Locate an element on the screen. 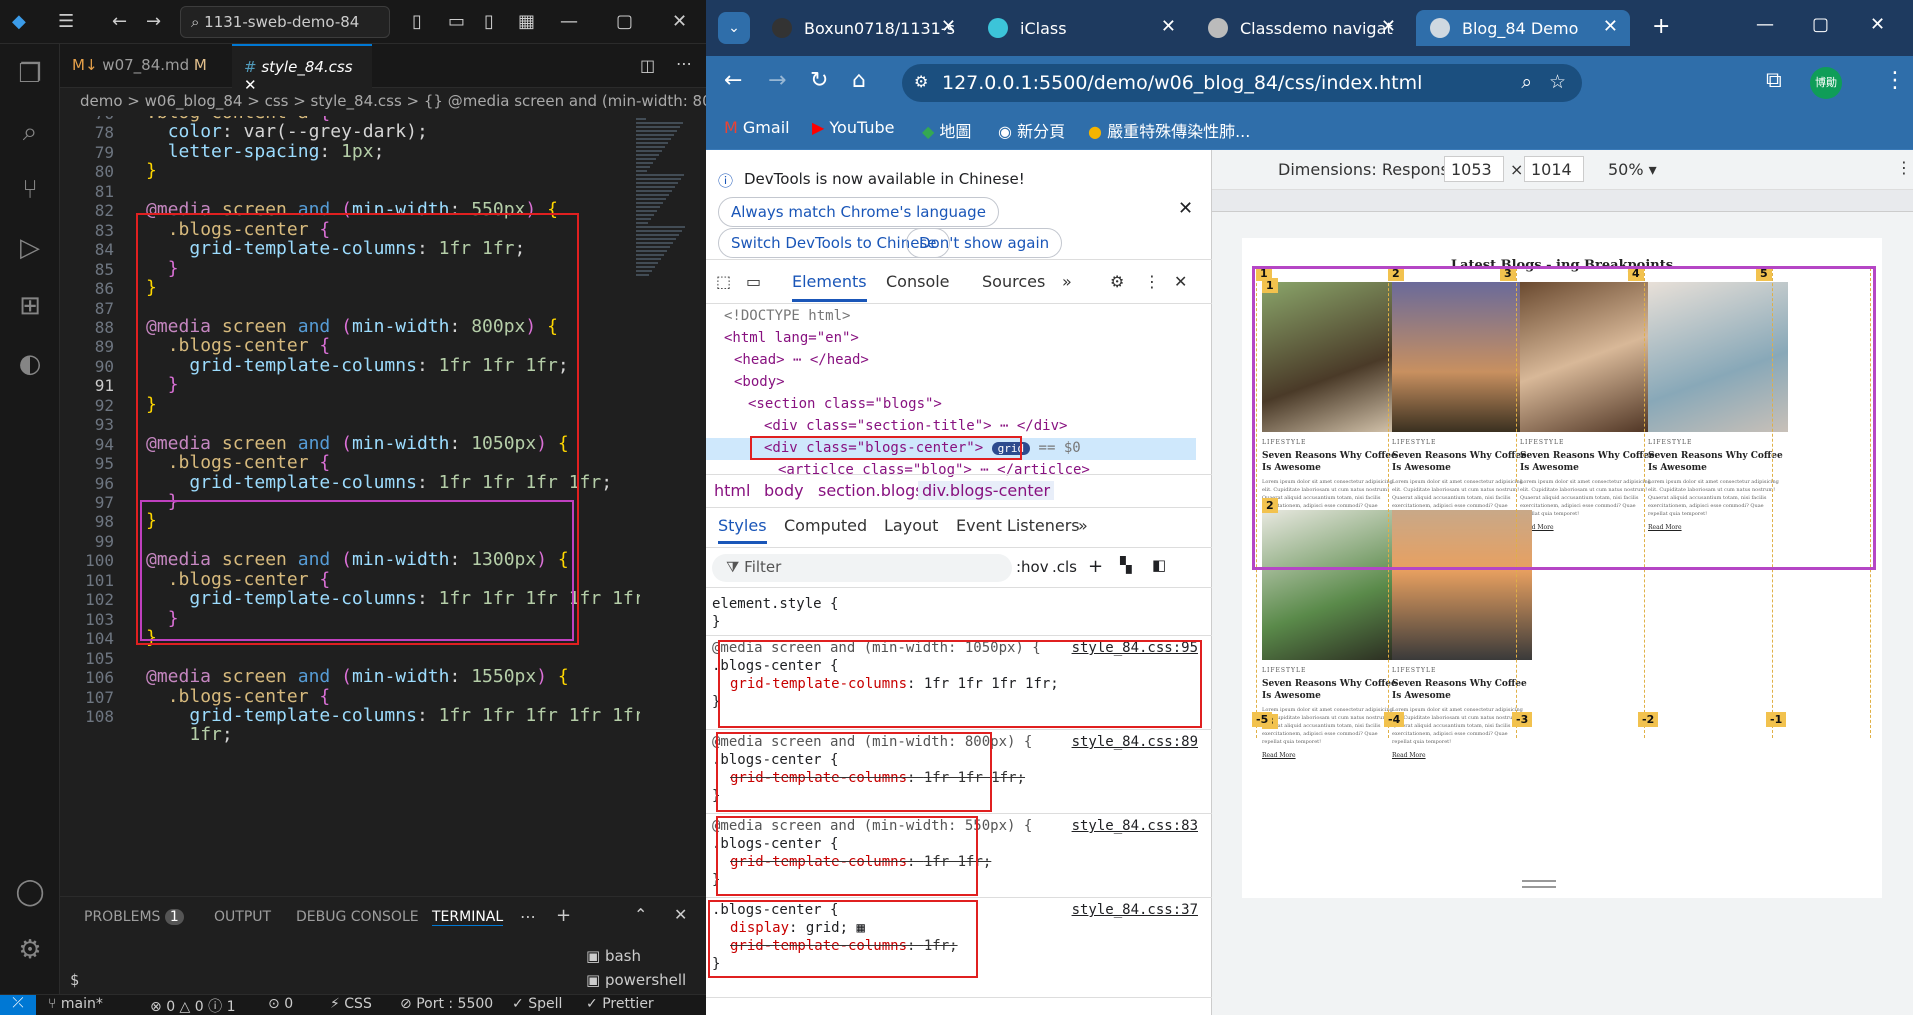  zoom-icon: ⌕ is located at coordinates (1526, 82).